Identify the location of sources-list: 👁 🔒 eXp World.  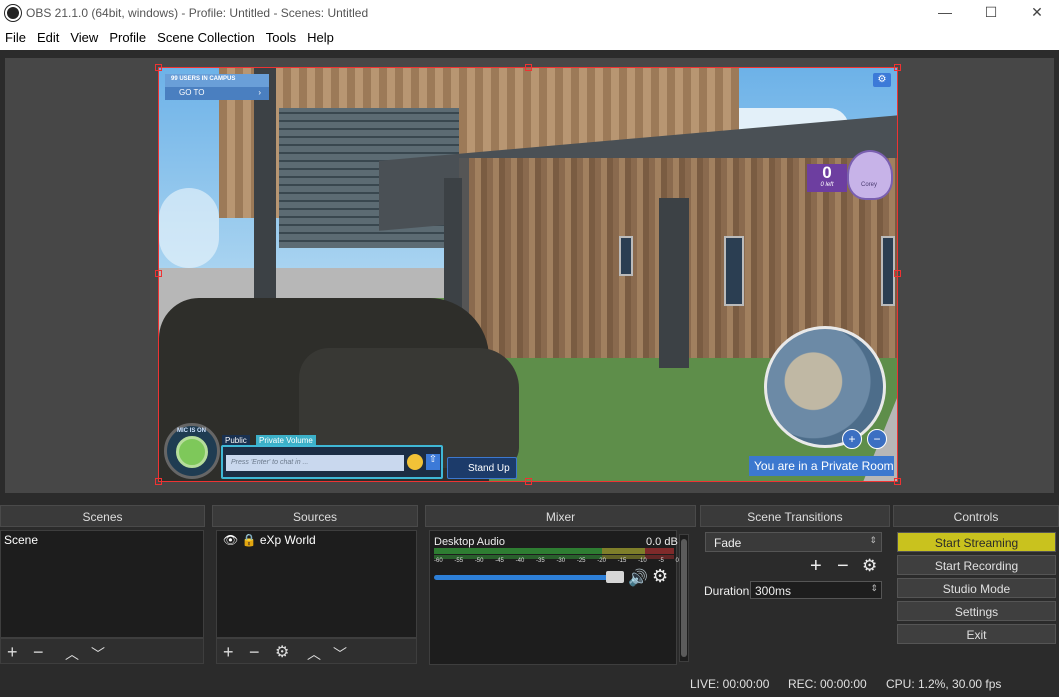
(316, 584).